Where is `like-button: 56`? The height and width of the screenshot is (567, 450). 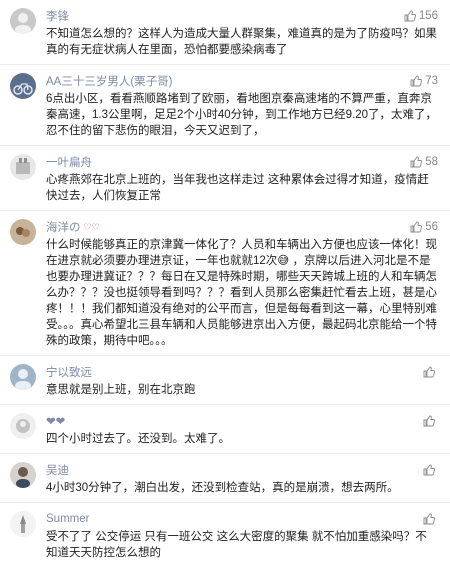 like-button: 56 is located at coordinates (424, 227).